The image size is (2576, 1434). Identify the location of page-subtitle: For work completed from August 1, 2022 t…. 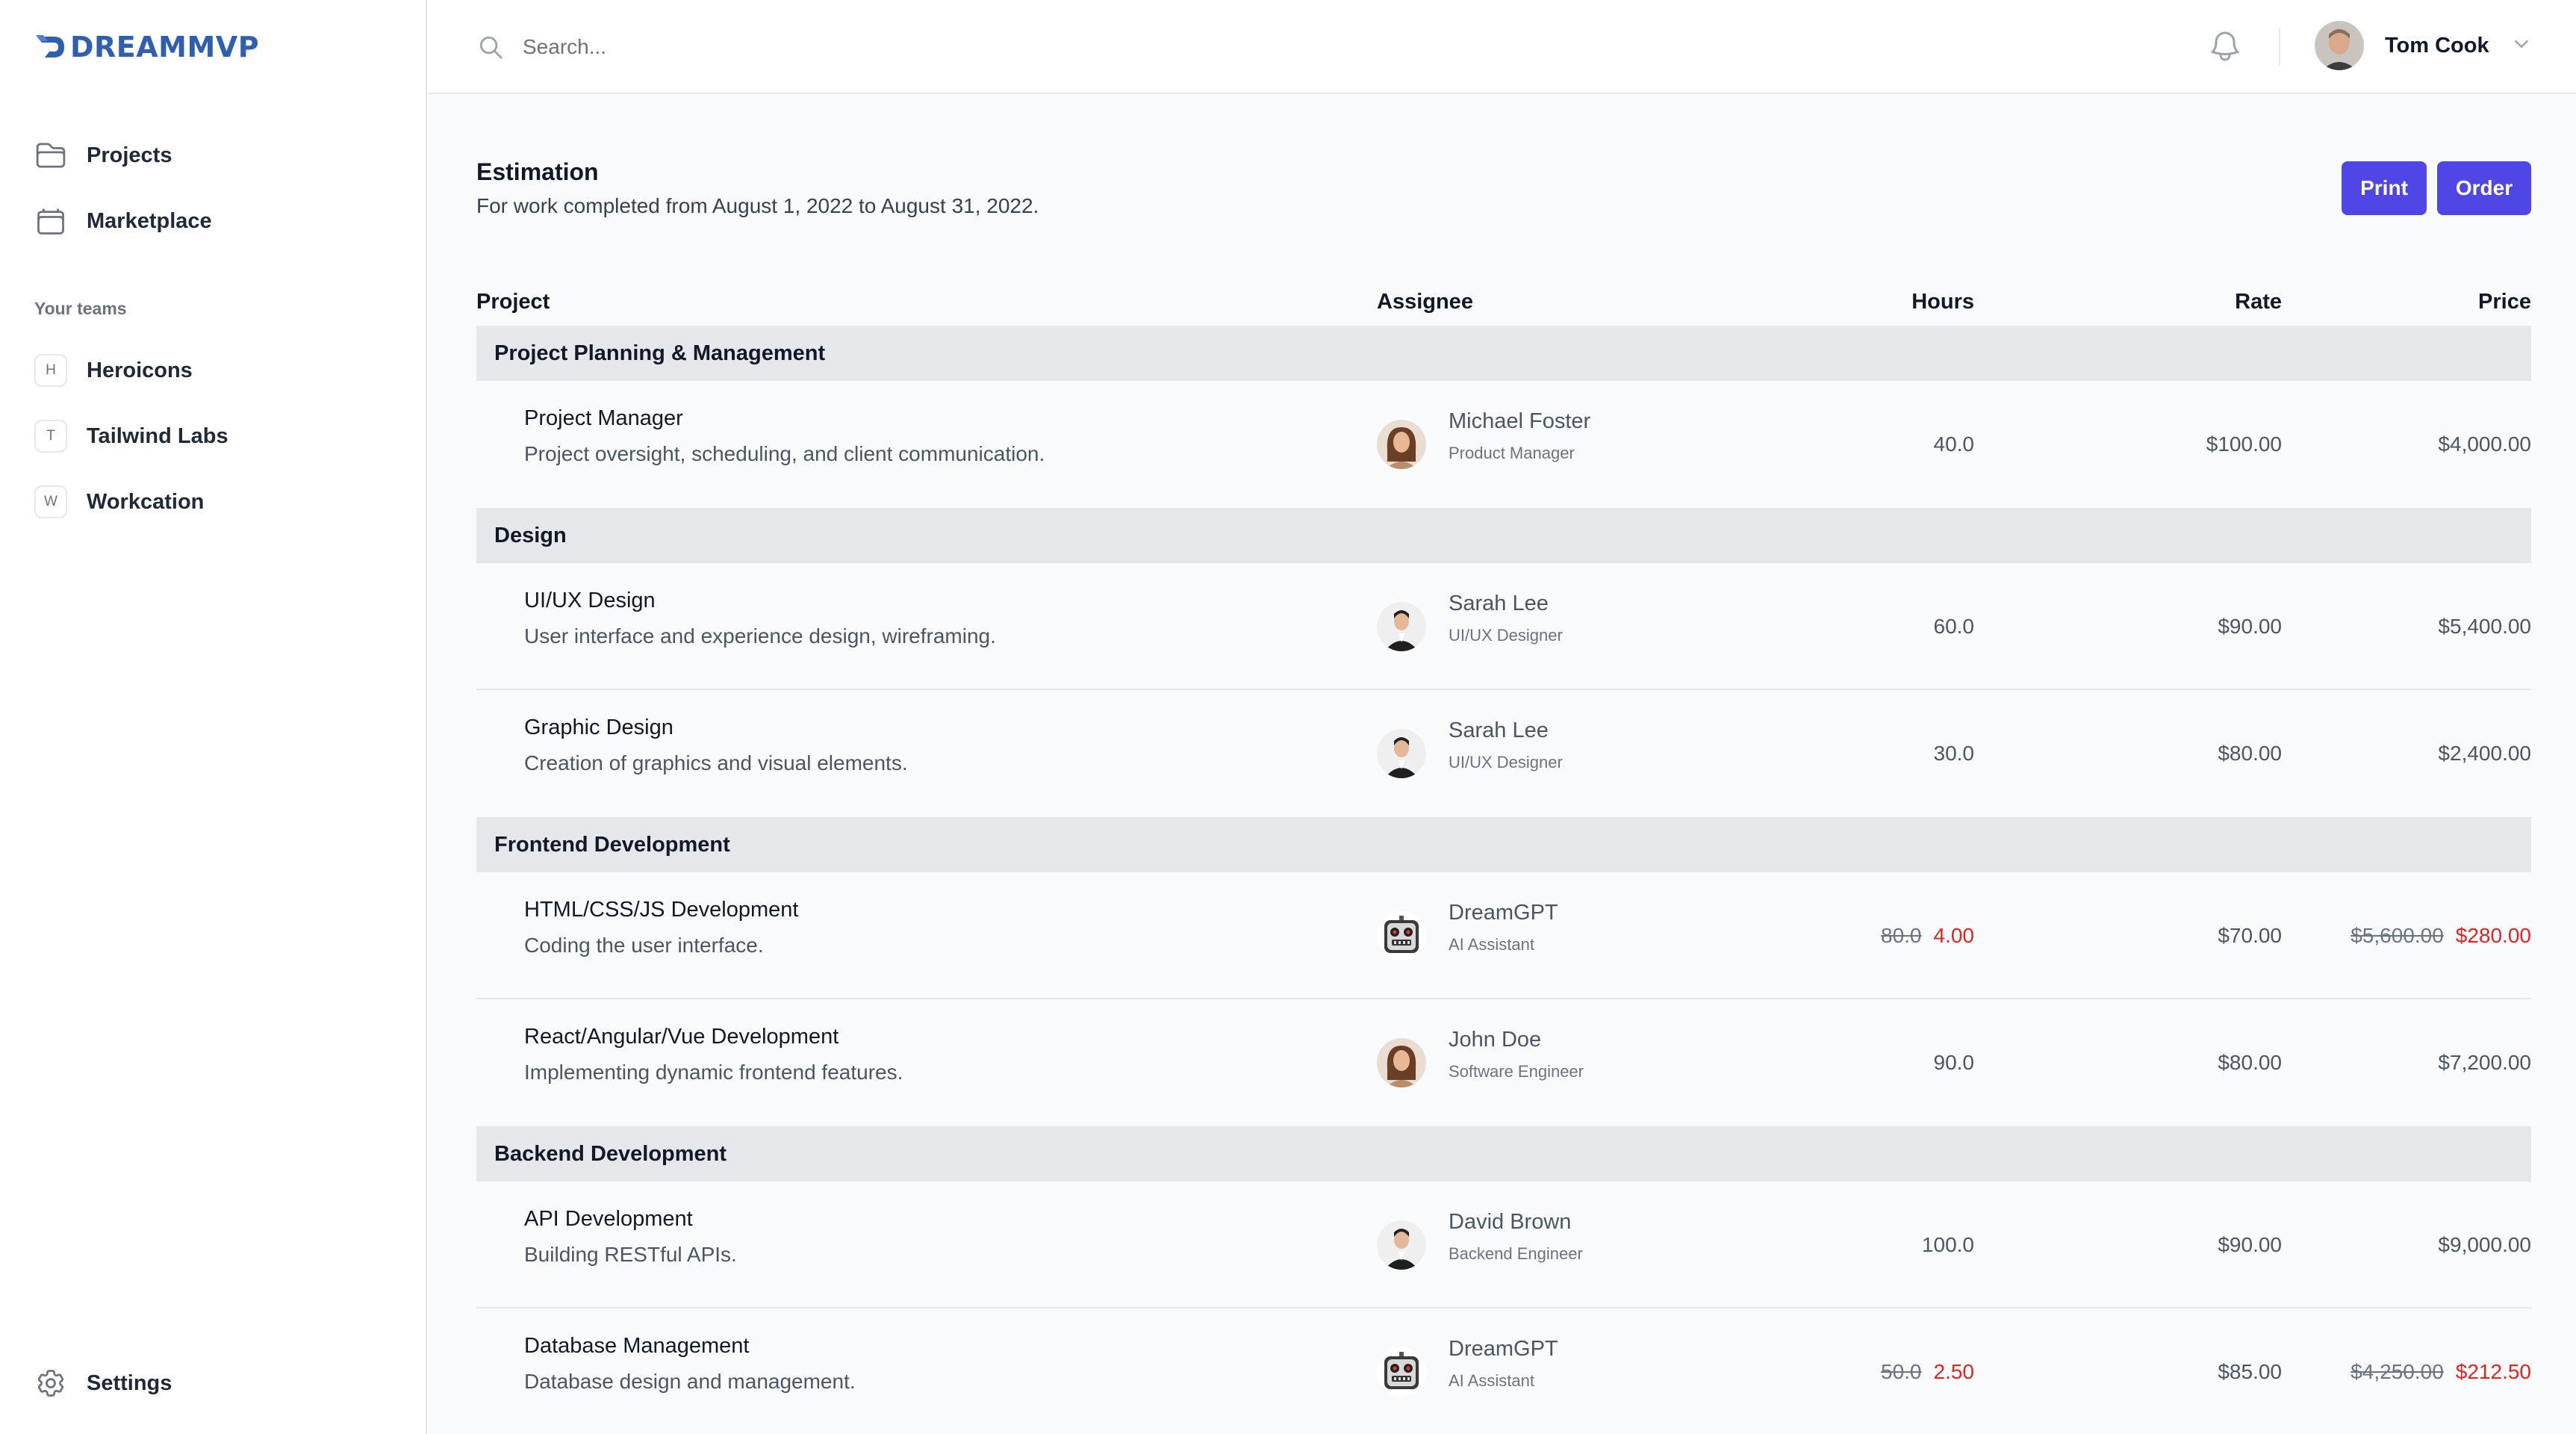
(757, 205).